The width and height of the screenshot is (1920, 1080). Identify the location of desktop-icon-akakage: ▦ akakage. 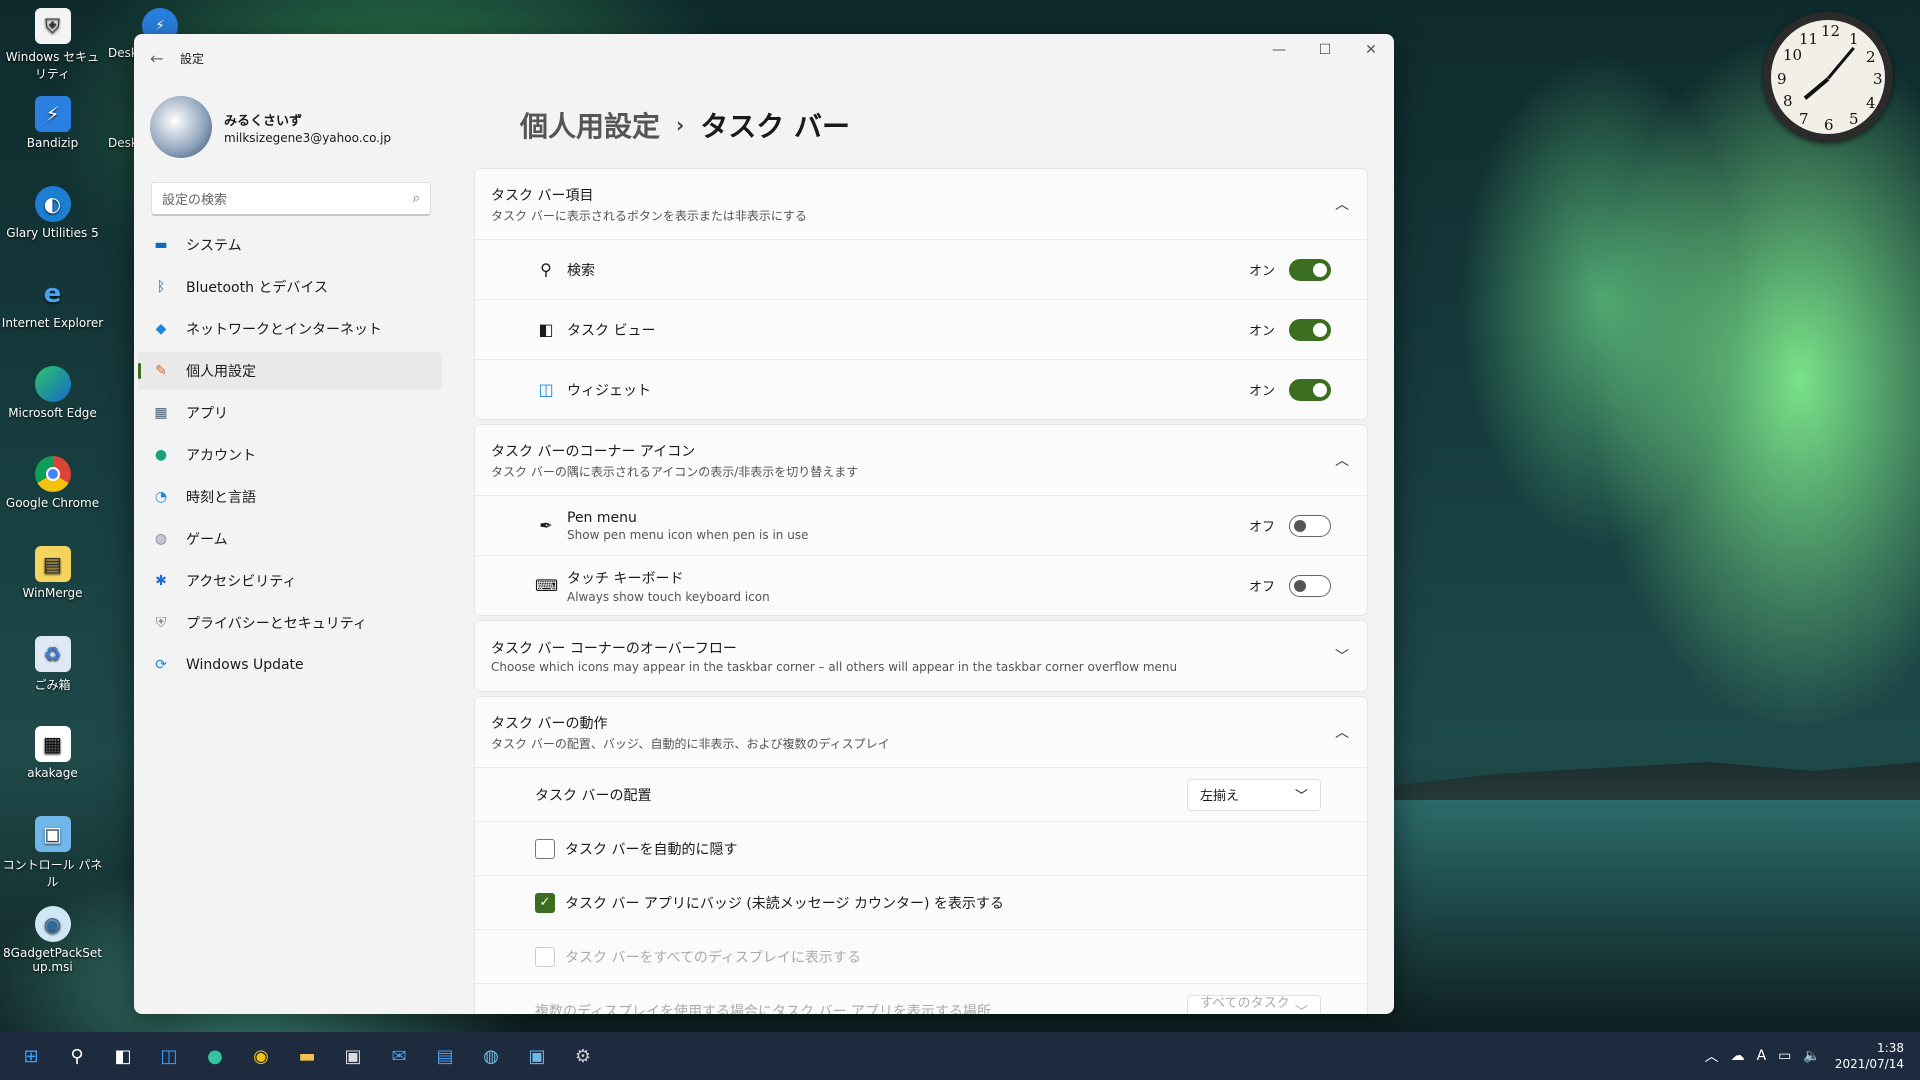
(52, 753).